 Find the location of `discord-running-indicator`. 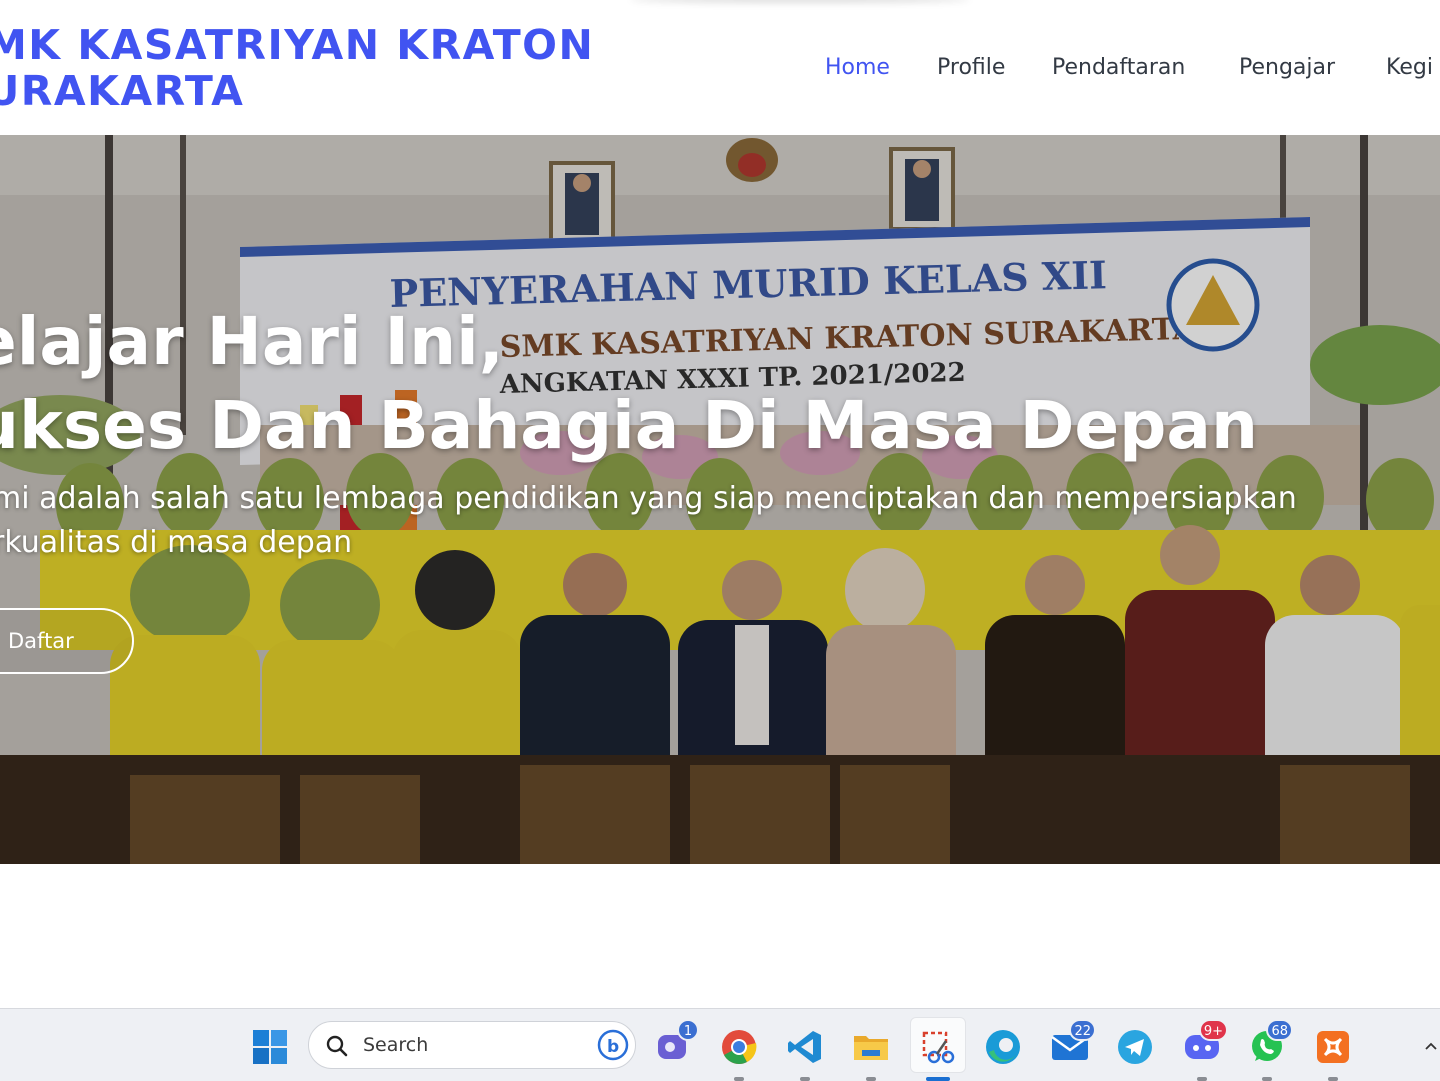

discord-running-indicator is located at coordinates (1202, 1079).